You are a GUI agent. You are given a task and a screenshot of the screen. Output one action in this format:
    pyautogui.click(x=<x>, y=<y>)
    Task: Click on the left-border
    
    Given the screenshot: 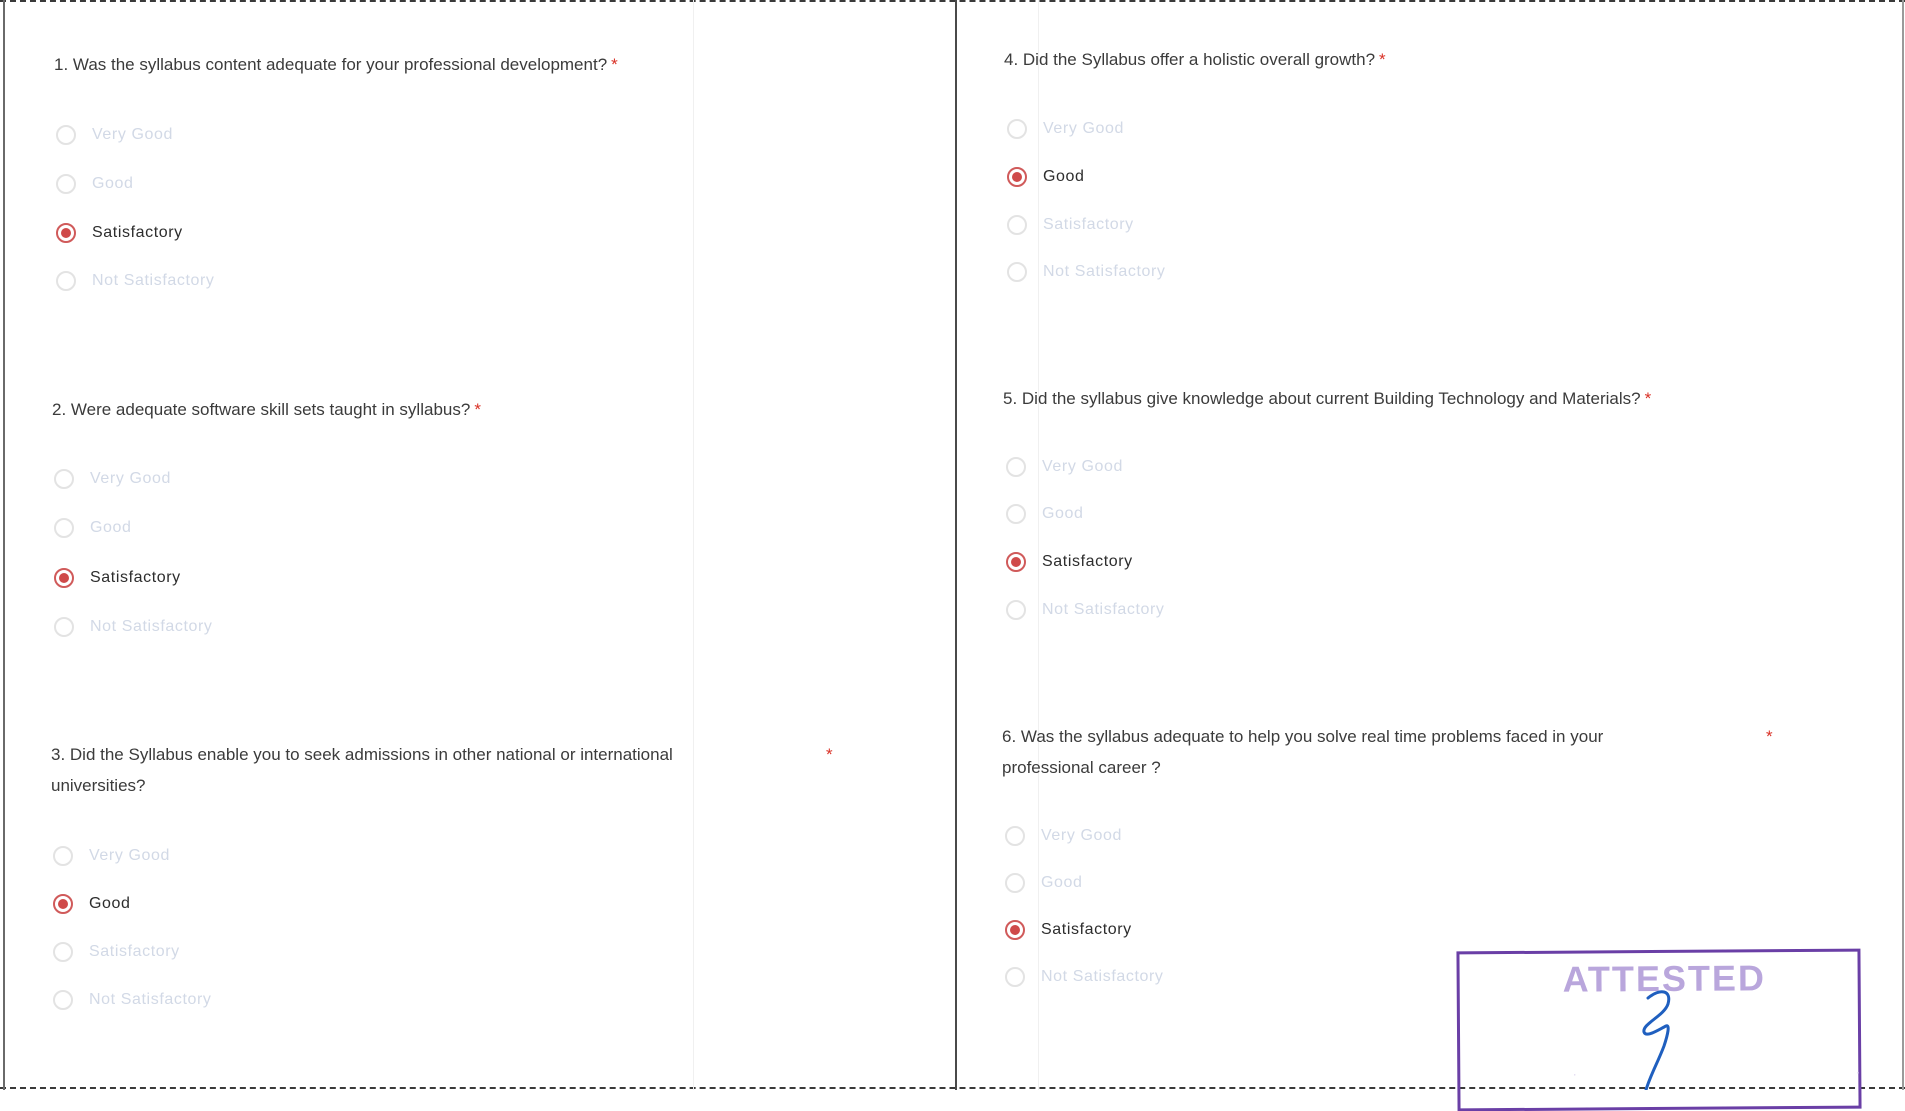 What is the action you would take?
    pyautogui.click(x=4, y=545)
    